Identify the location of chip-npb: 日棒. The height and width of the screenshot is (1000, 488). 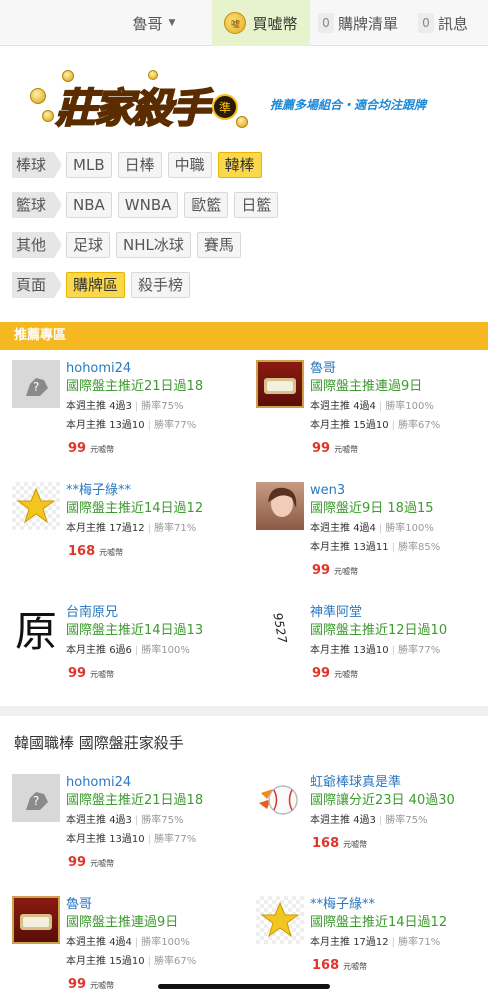
(139, 165).